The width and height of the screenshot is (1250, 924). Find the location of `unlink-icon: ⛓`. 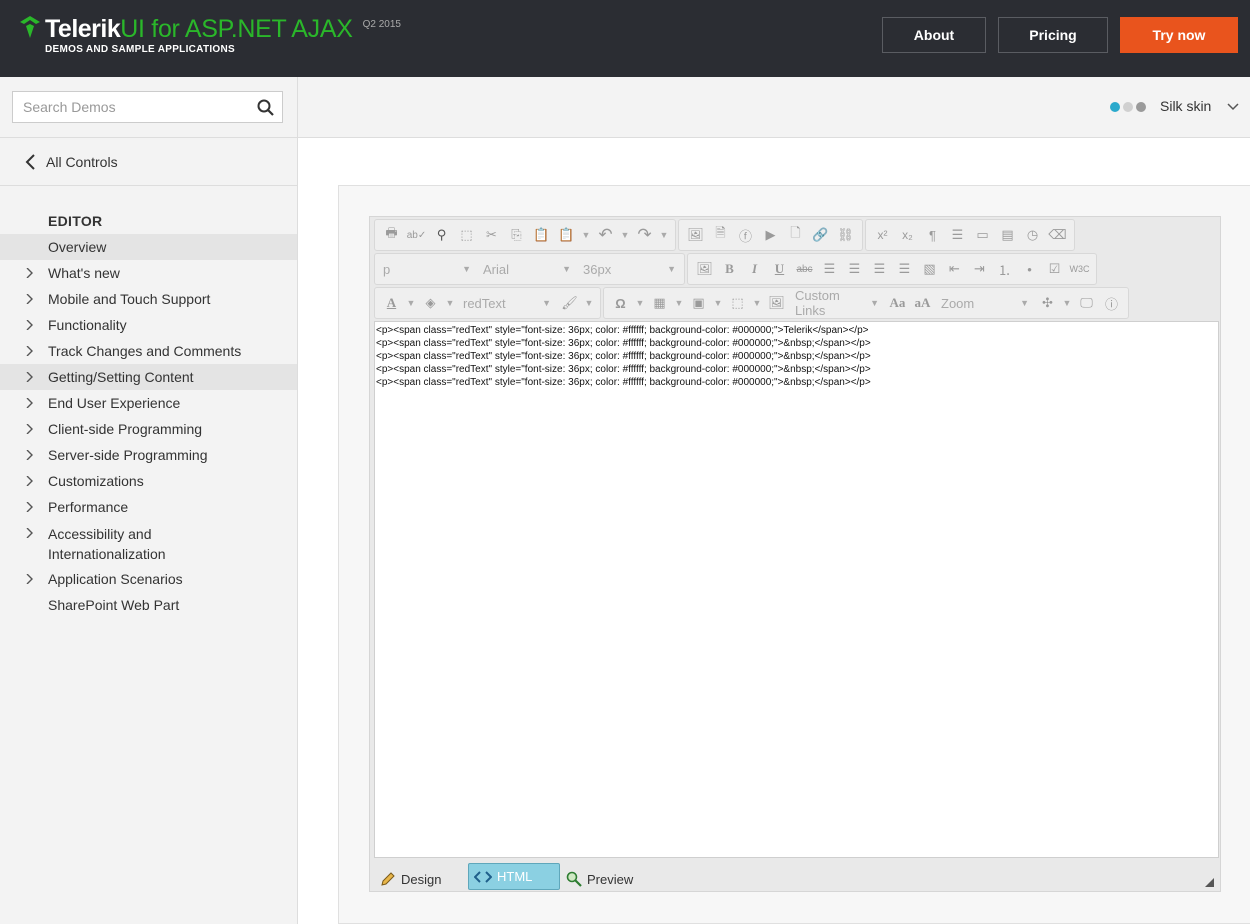

unlink-icon: ⛓ is located at coordinates (845, 235).